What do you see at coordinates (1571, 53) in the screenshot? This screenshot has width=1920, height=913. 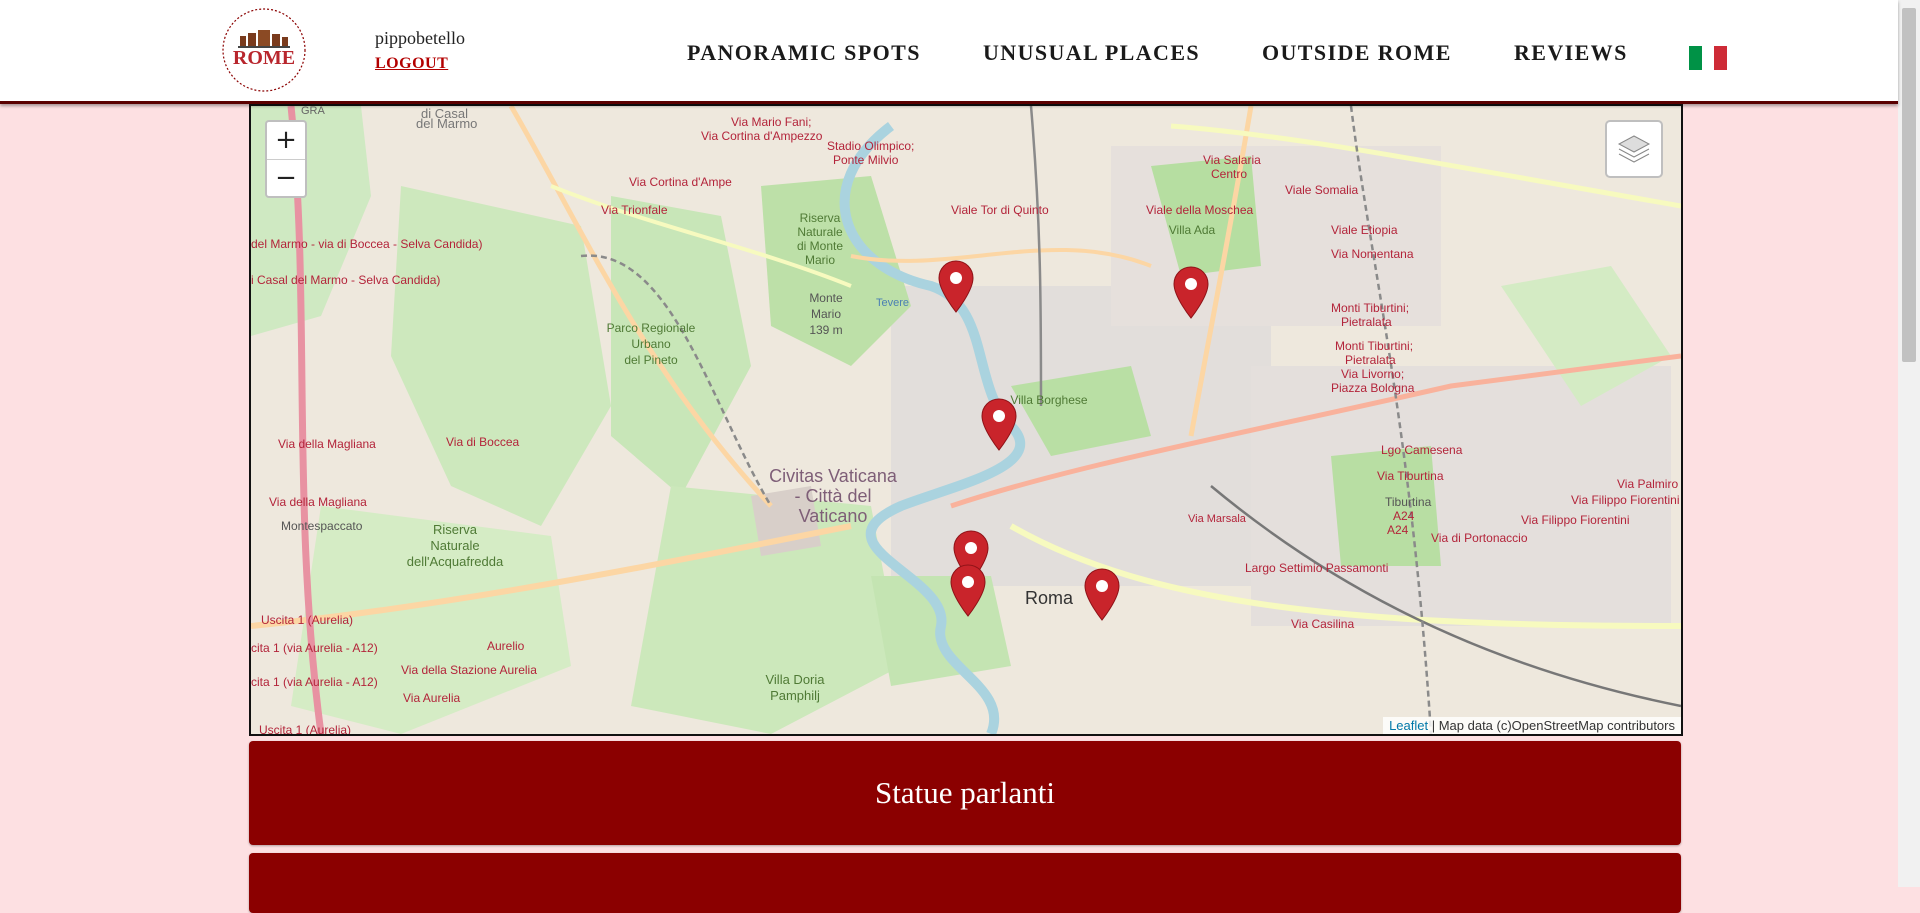 I see `nav-reviews: REVIEWS` at bounding box center [1571, 53].